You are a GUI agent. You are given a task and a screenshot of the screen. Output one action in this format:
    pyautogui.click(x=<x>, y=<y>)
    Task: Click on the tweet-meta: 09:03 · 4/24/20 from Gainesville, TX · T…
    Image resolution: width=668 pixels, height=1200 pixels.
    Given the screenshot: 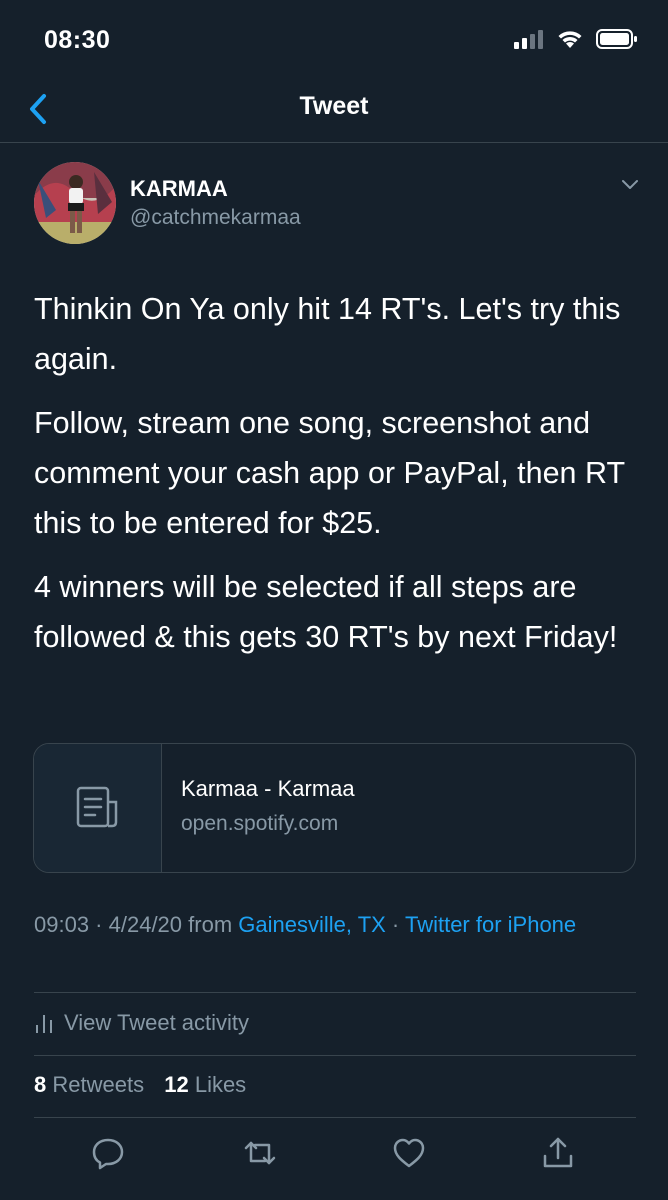 What is the action you would take?
    pyautogui.click(x=334, y=924)
    